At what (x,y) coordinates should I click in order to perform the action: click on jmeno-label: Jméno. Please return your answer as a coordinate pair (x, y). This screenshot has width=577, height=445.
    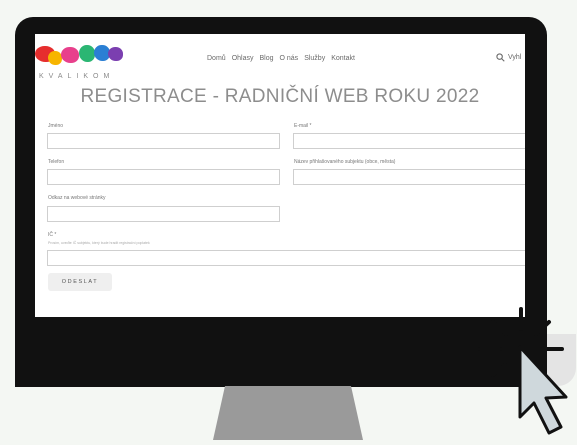
    Looking at the image, I should click on (56, 126).